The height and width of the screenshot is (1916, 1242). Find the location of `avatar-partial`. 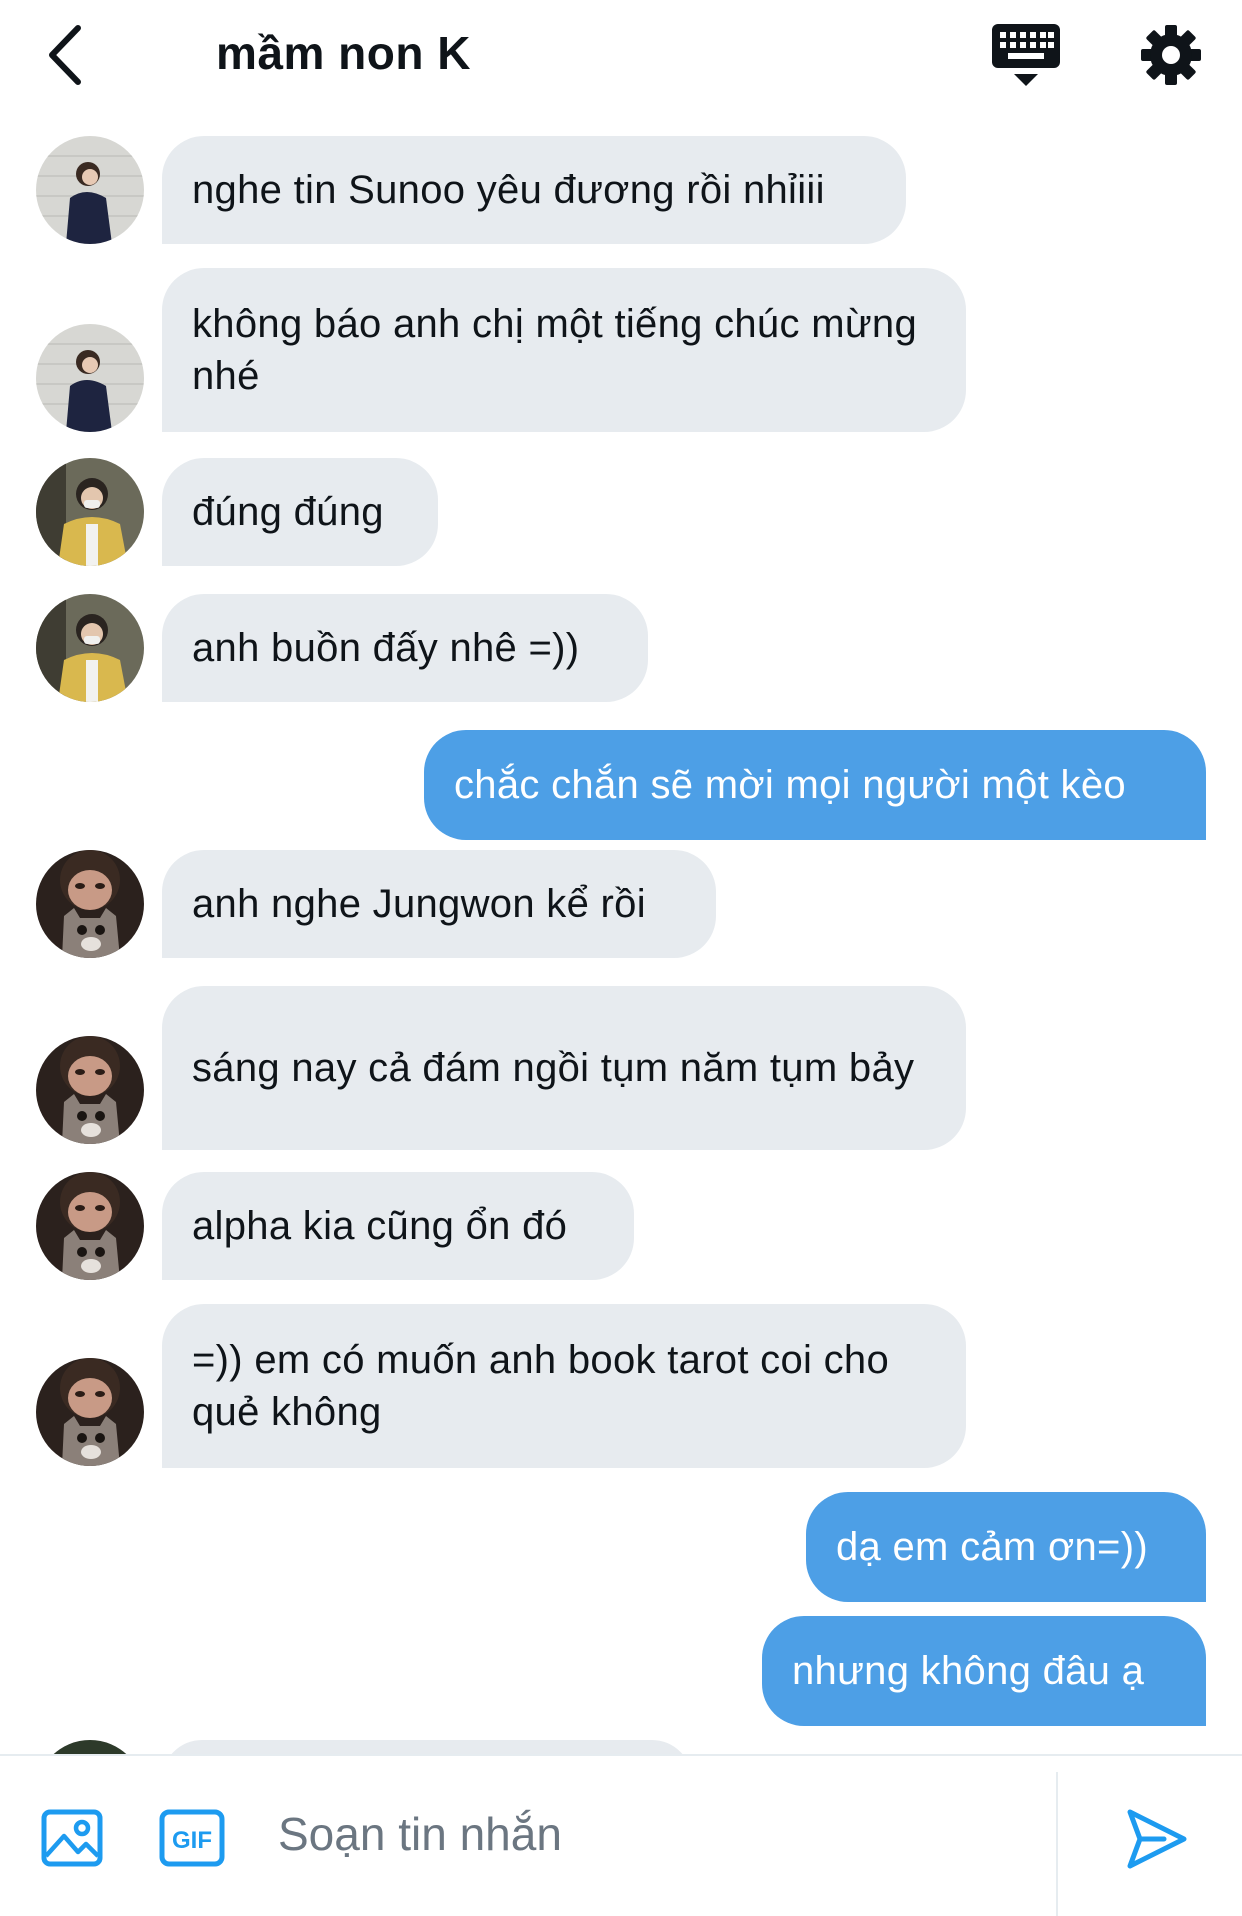

avatar-partial is located at coordinates (90, 1747).